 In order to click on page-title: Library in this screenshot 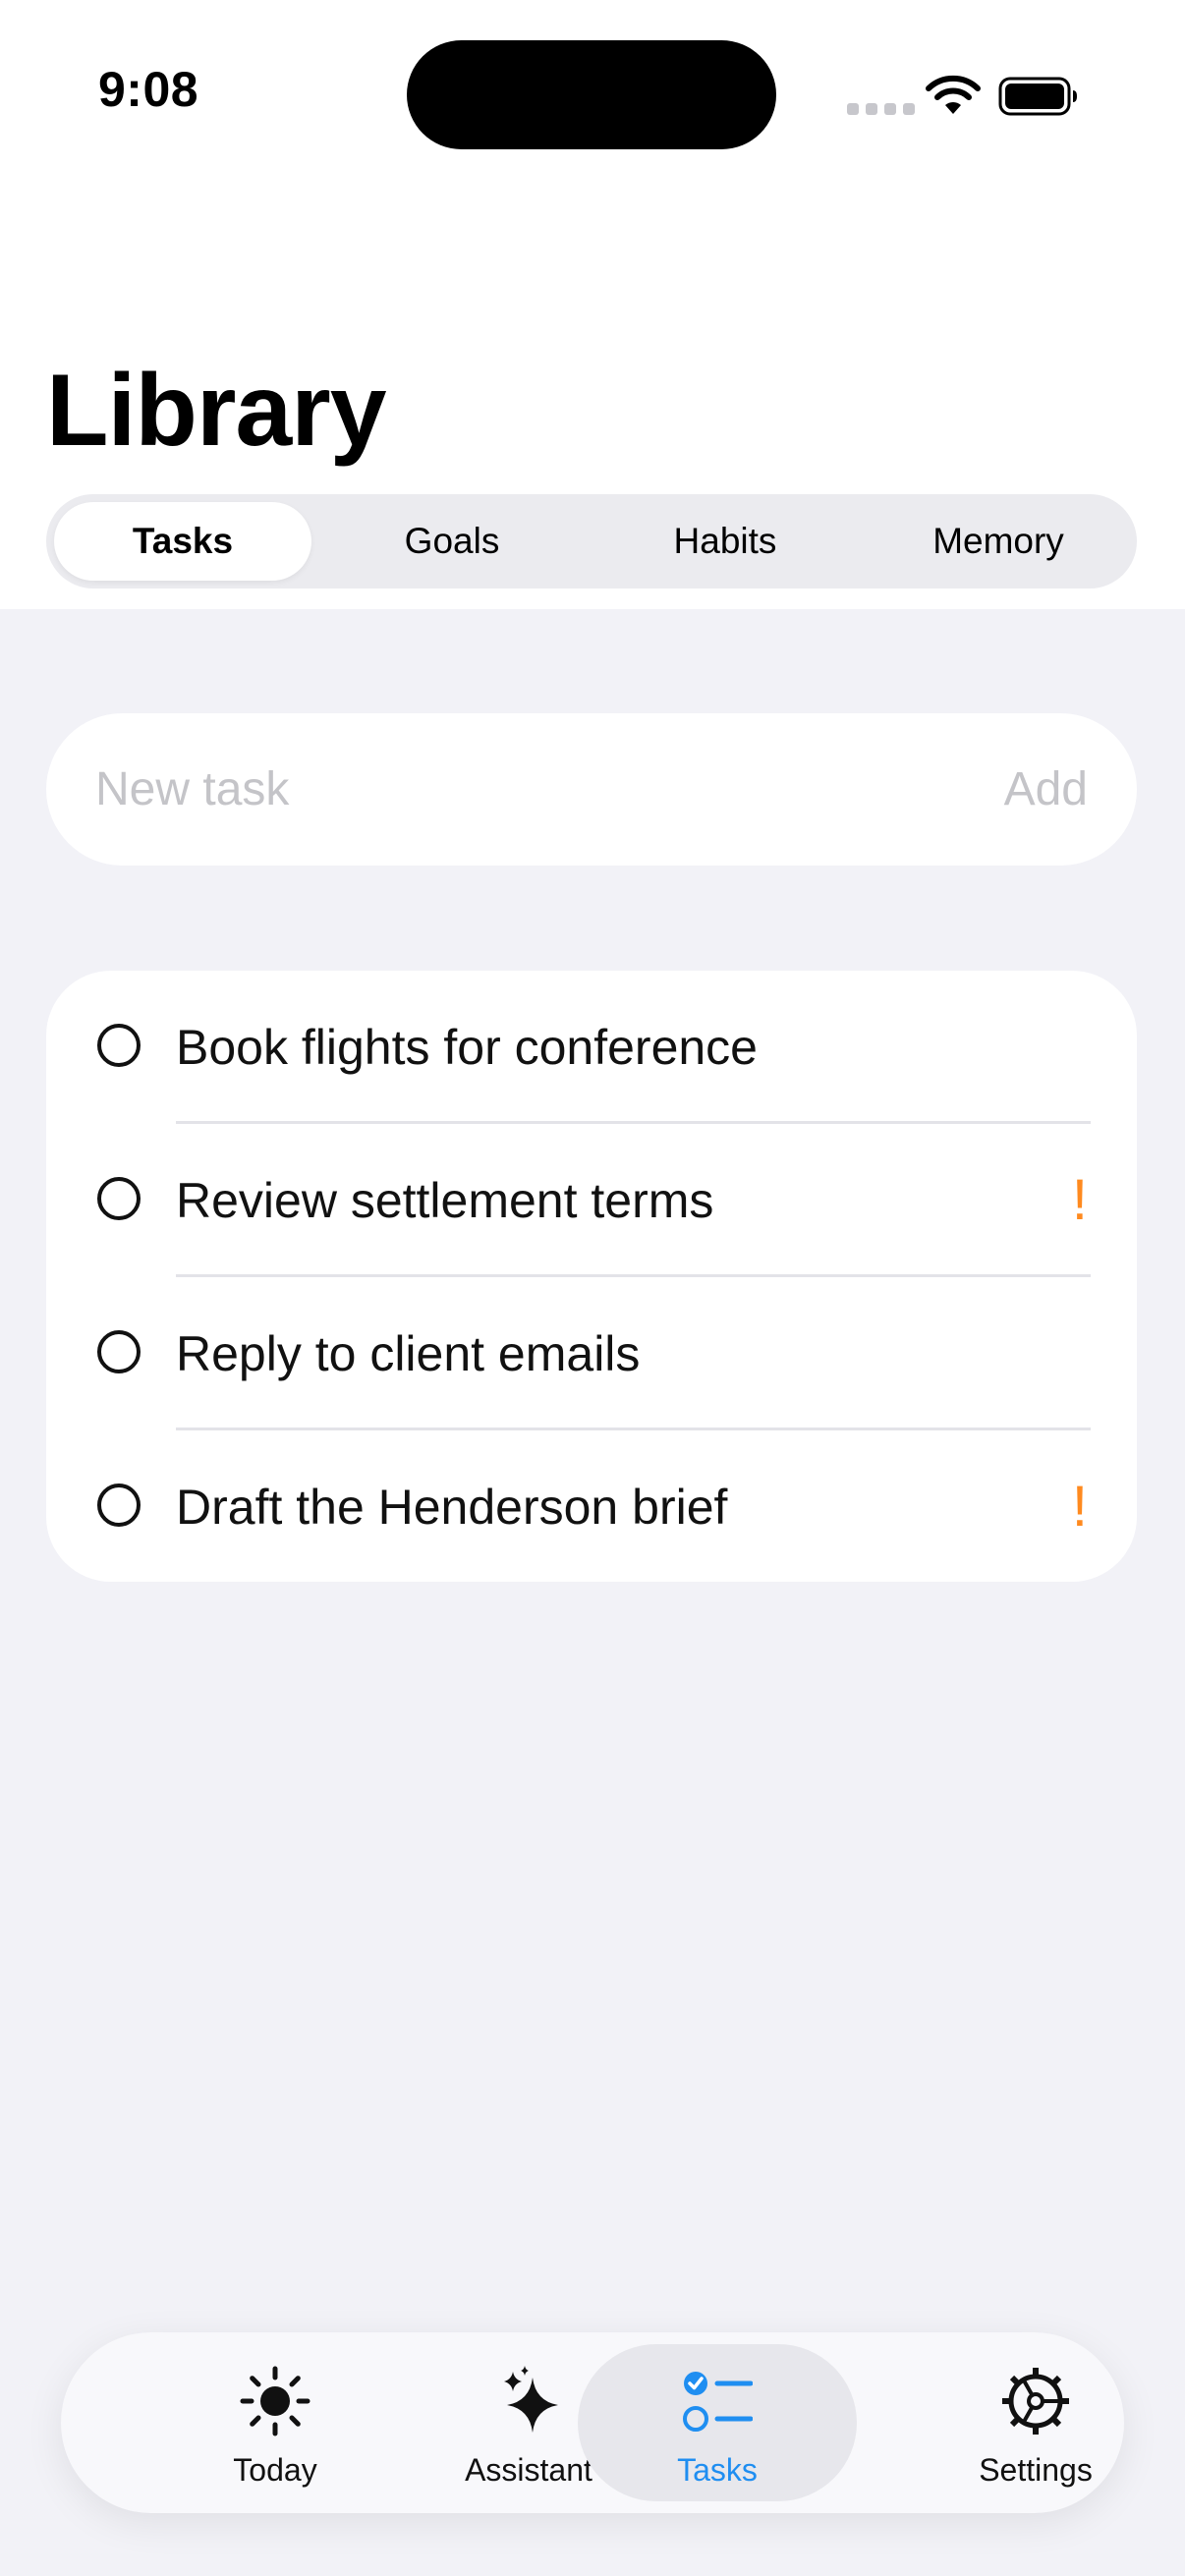, I will do `click(216, 411)`.